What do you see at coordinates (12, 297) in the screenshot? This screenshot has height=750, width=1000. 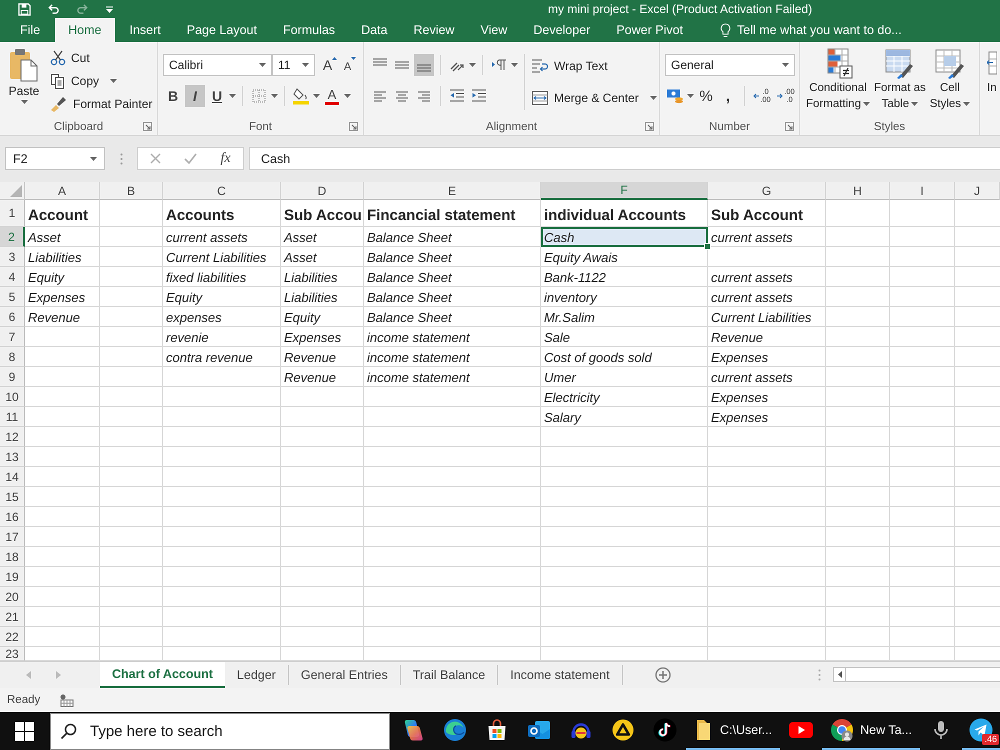 I see `row-header: 5` at bounding box center [12, 297].